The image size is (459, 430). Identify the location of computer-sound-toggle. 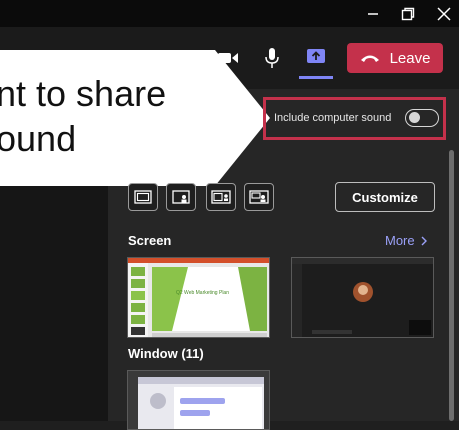
(422, 118).